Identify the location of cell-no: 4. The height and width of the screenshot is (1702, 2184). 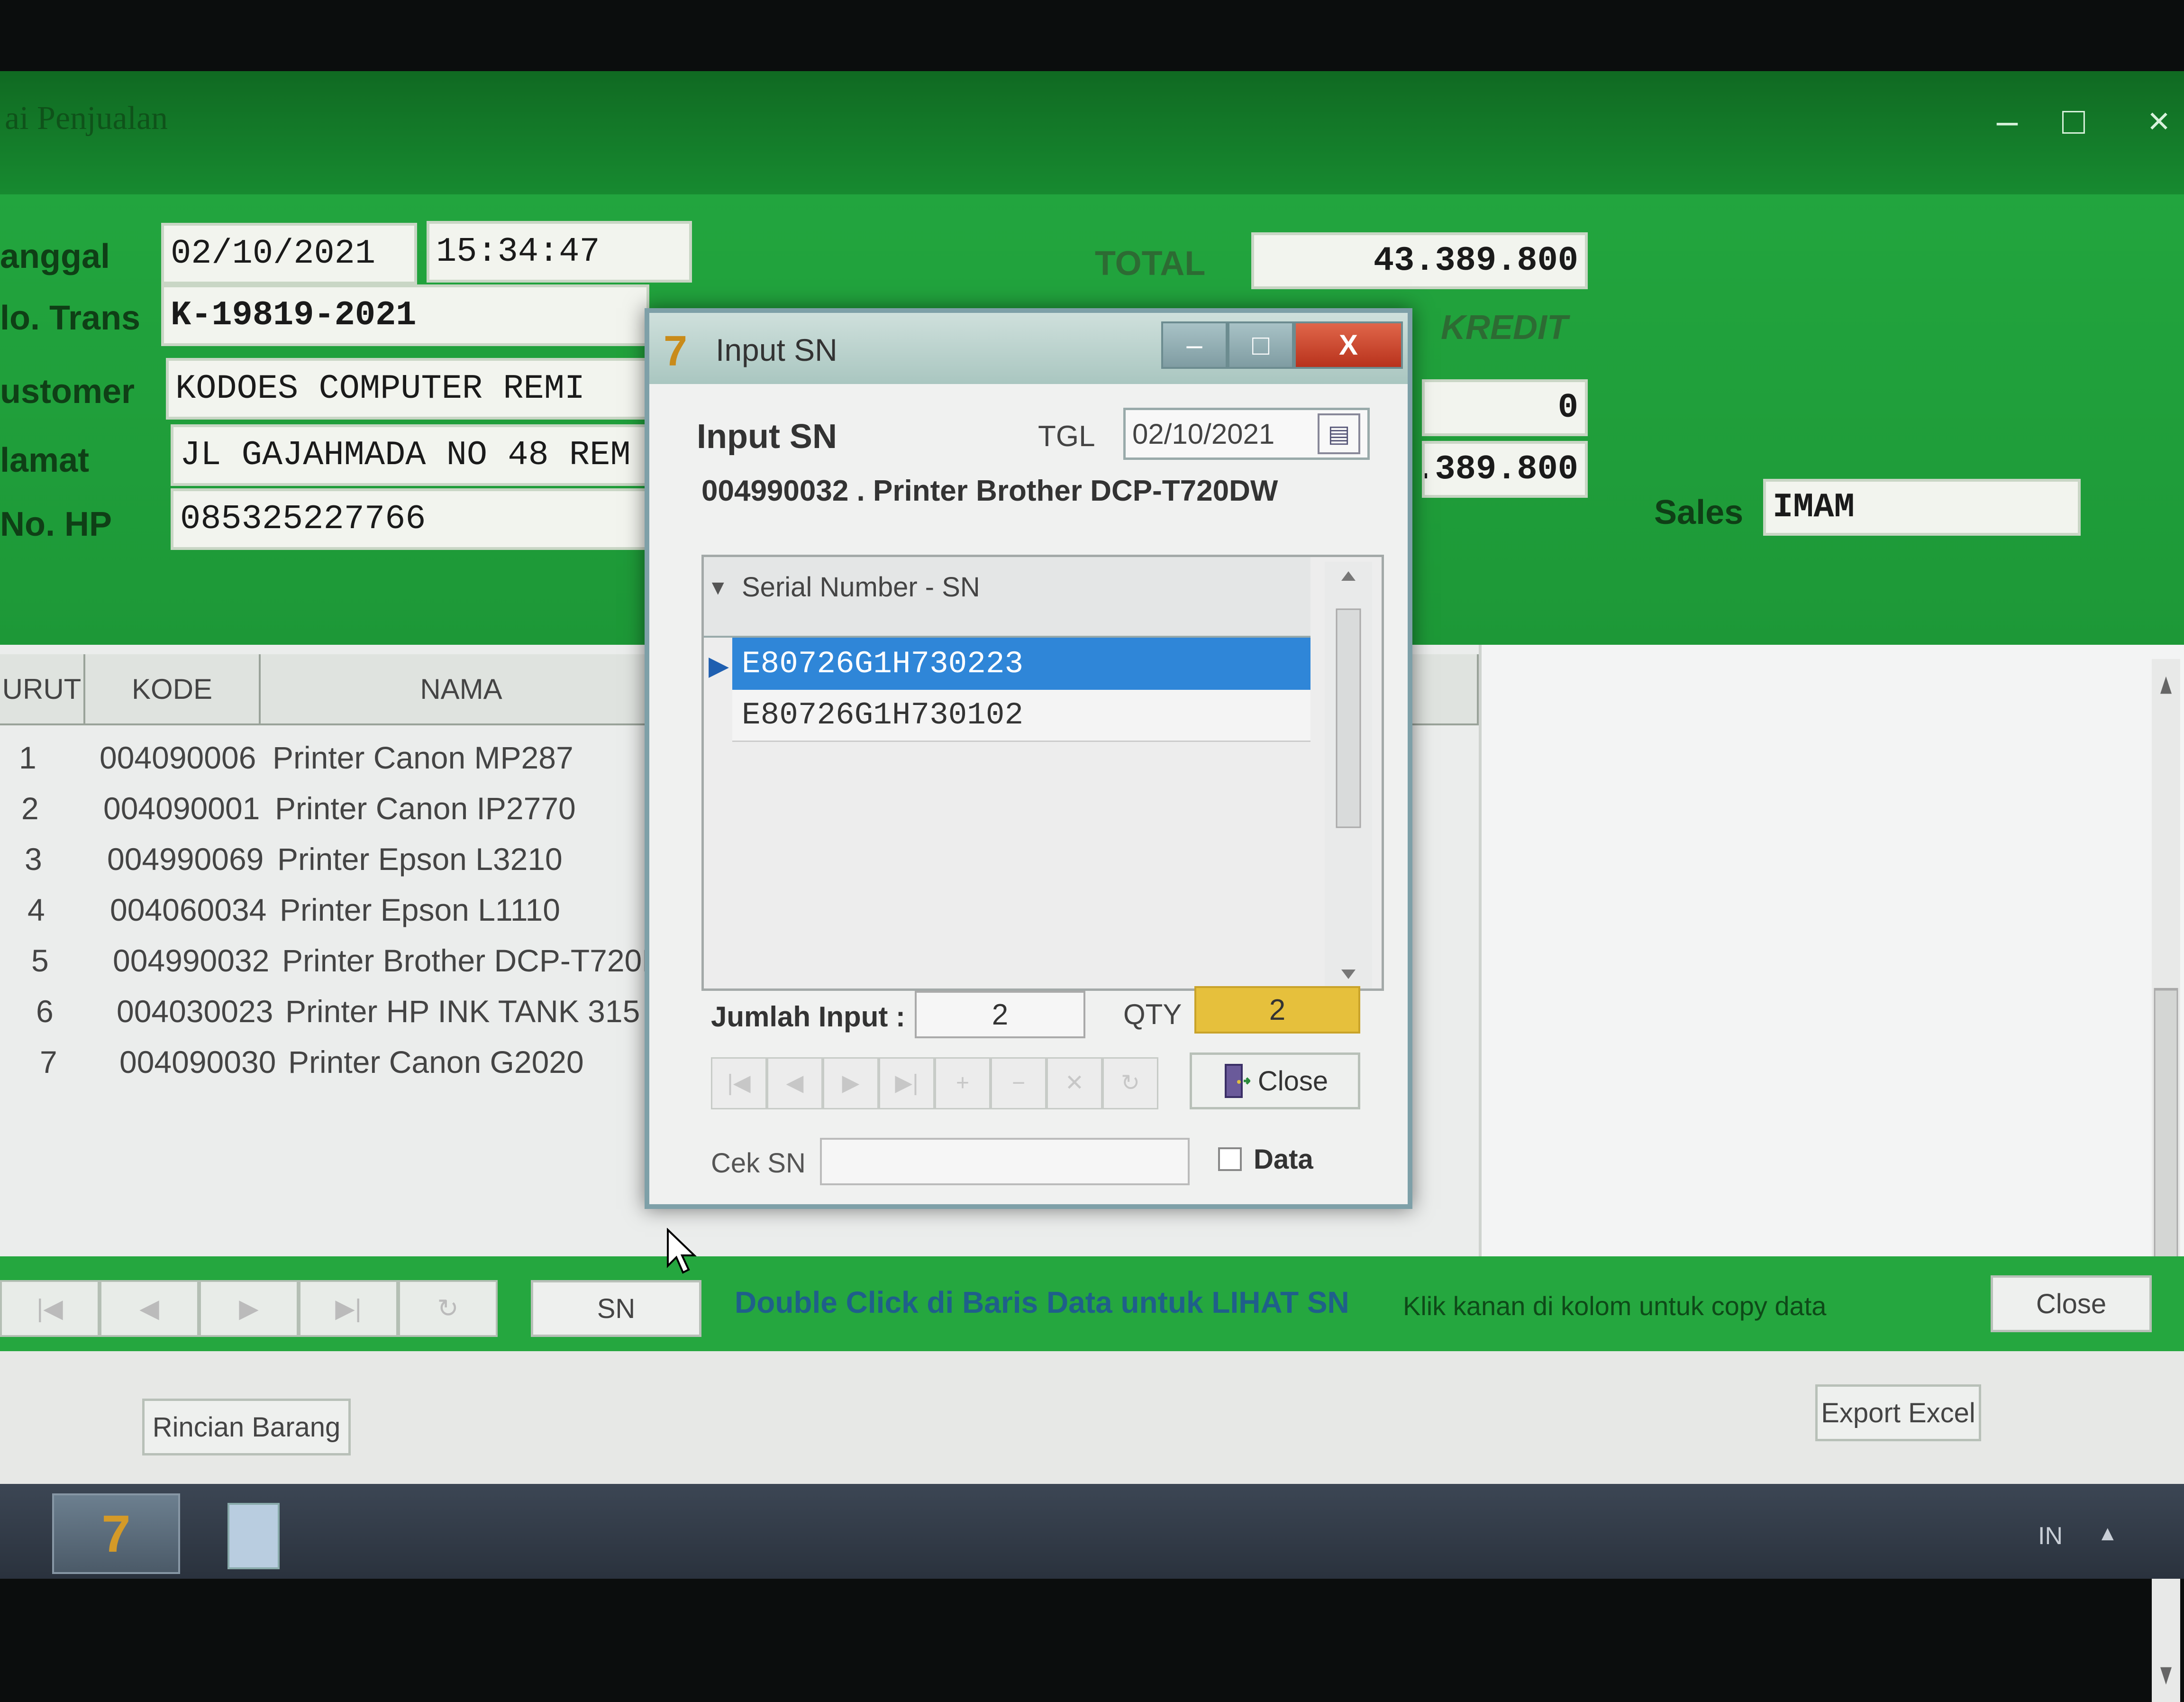
(36, 909).